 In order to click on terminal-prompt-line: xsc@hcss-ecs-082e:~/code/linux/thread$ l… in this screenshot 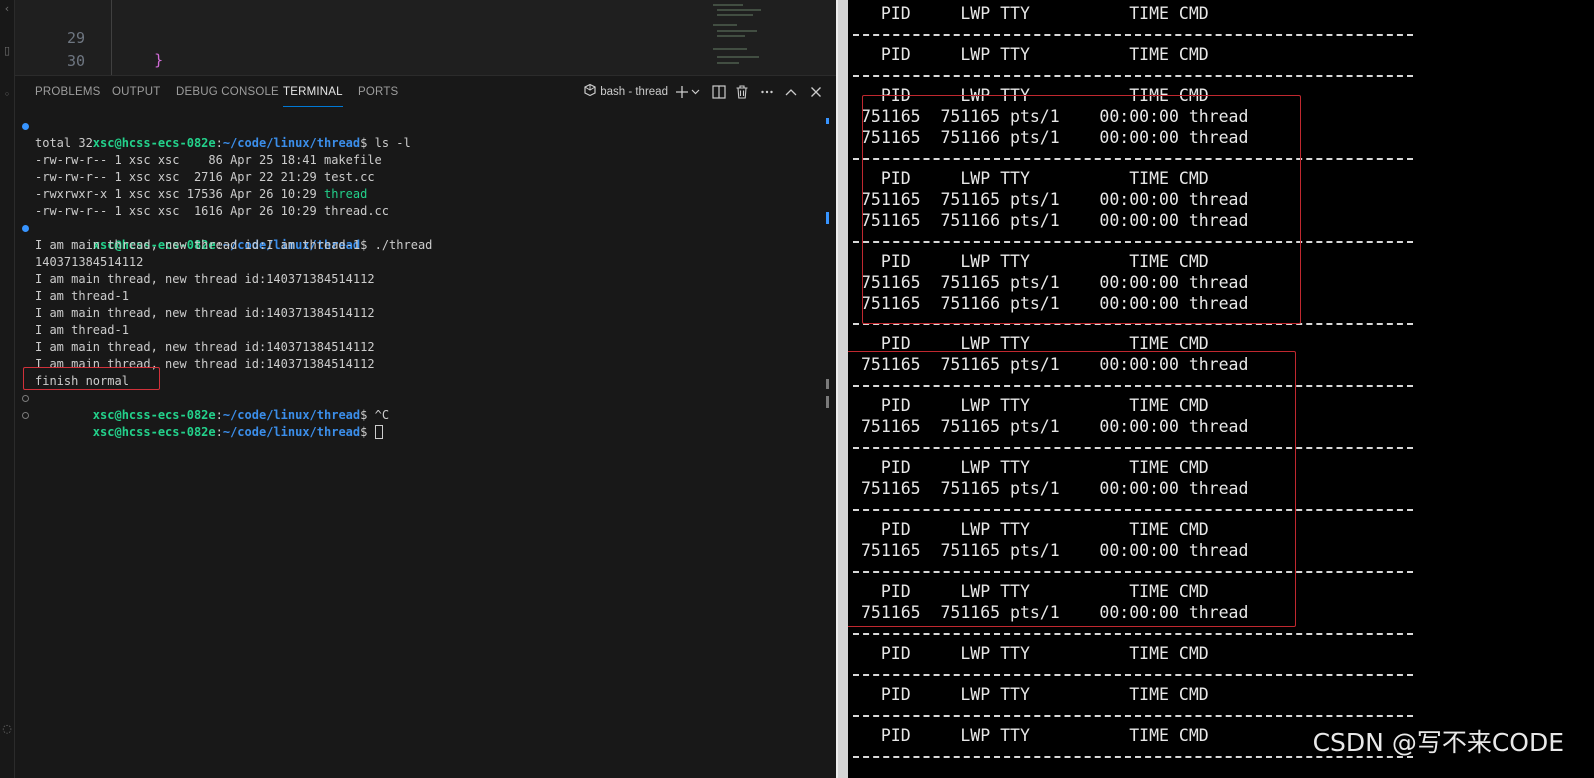, I will do `click(216, 134)`.